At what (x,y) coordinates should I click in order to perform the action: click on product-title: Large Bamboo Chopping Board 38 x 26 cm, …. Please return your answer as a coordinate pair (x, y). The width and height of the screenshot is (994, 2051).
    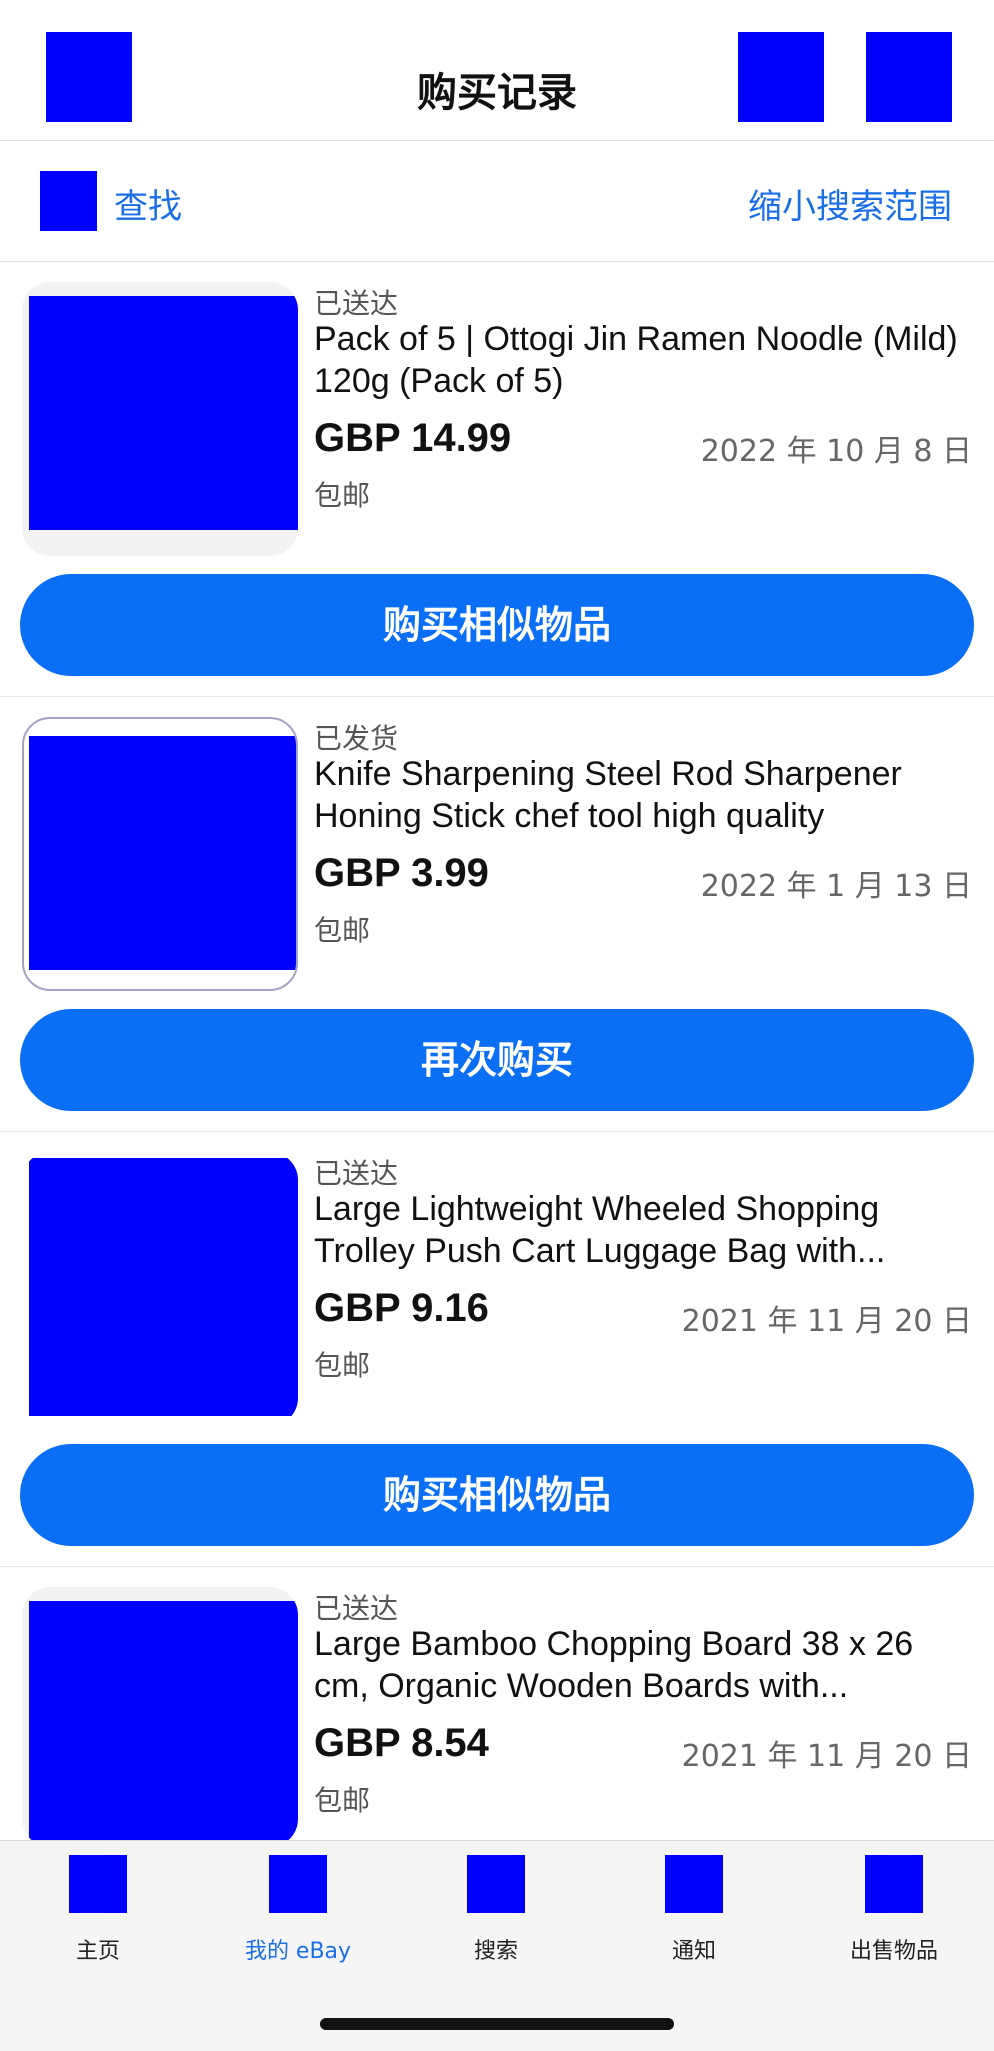
    Looking at the image, I should click on (644, 1665).